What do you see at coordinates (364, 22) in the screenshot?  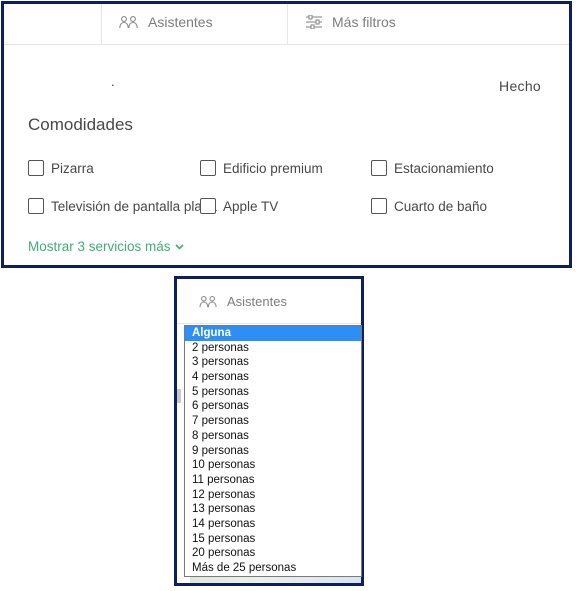 I see `more-filters-label: Más filtros` at bounding box center [364, 22].